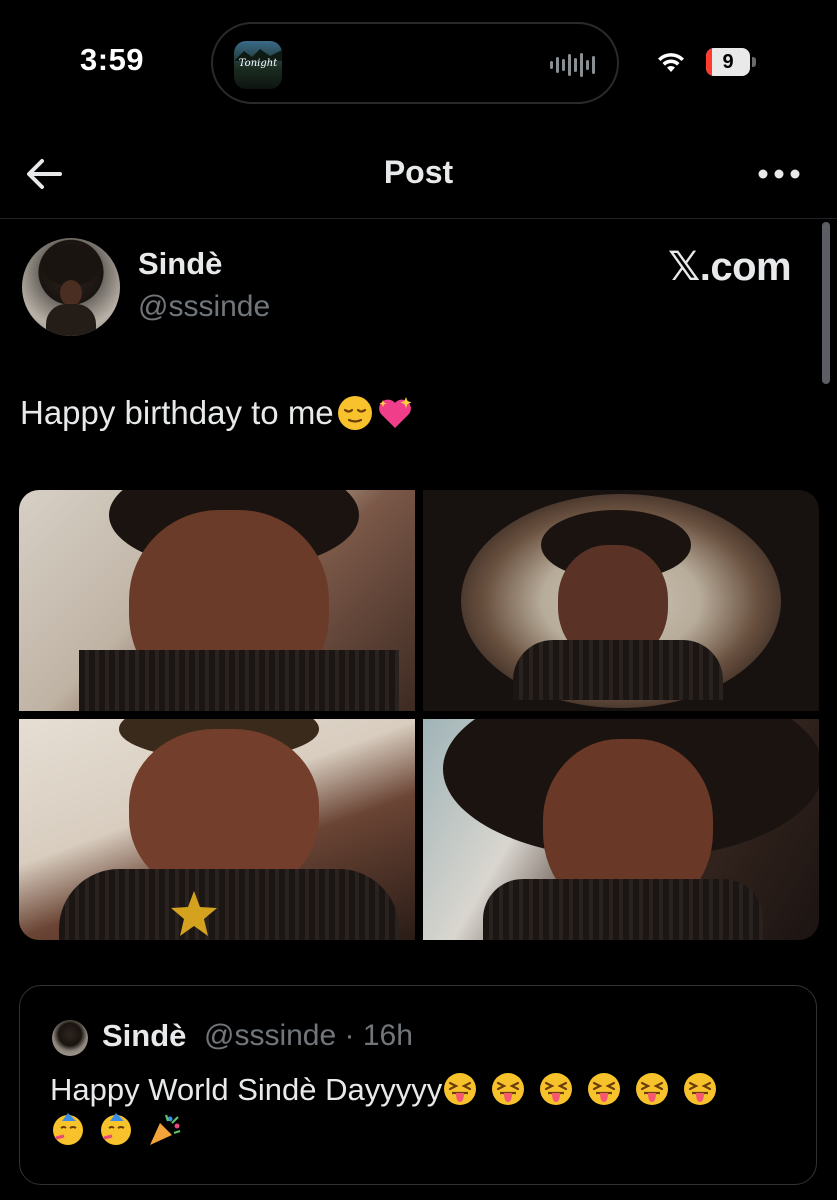 The height and width of the screenshot is (1200, 837). I want to click on now-playing-app-name: Tonight, so click(258, 63).